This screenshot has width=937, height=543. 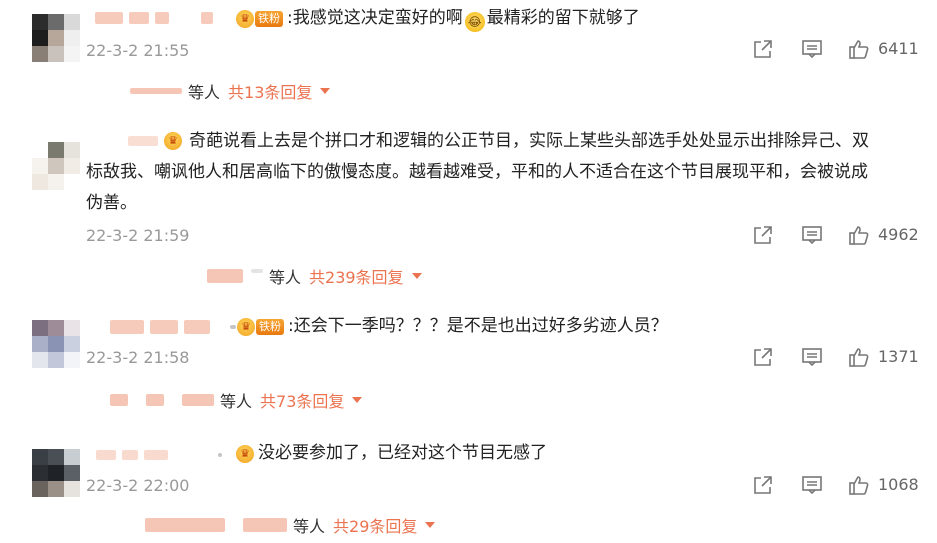 I want to click on comment-text: 没必要参加了，已经对这个节目无感了, so click(x=402, y=453).